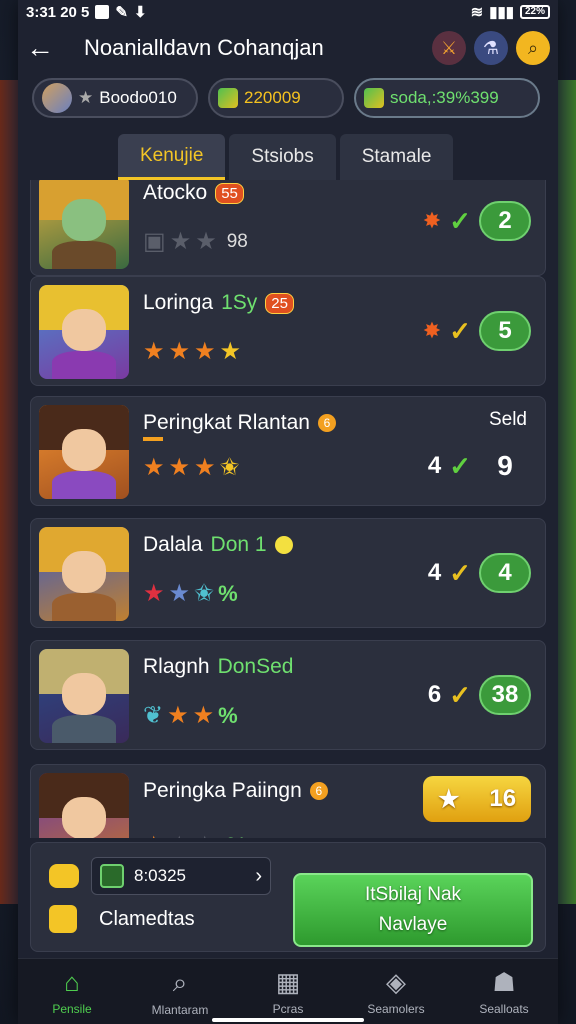  I want to click on claim-label: Clamedtas, so click(147, 918).